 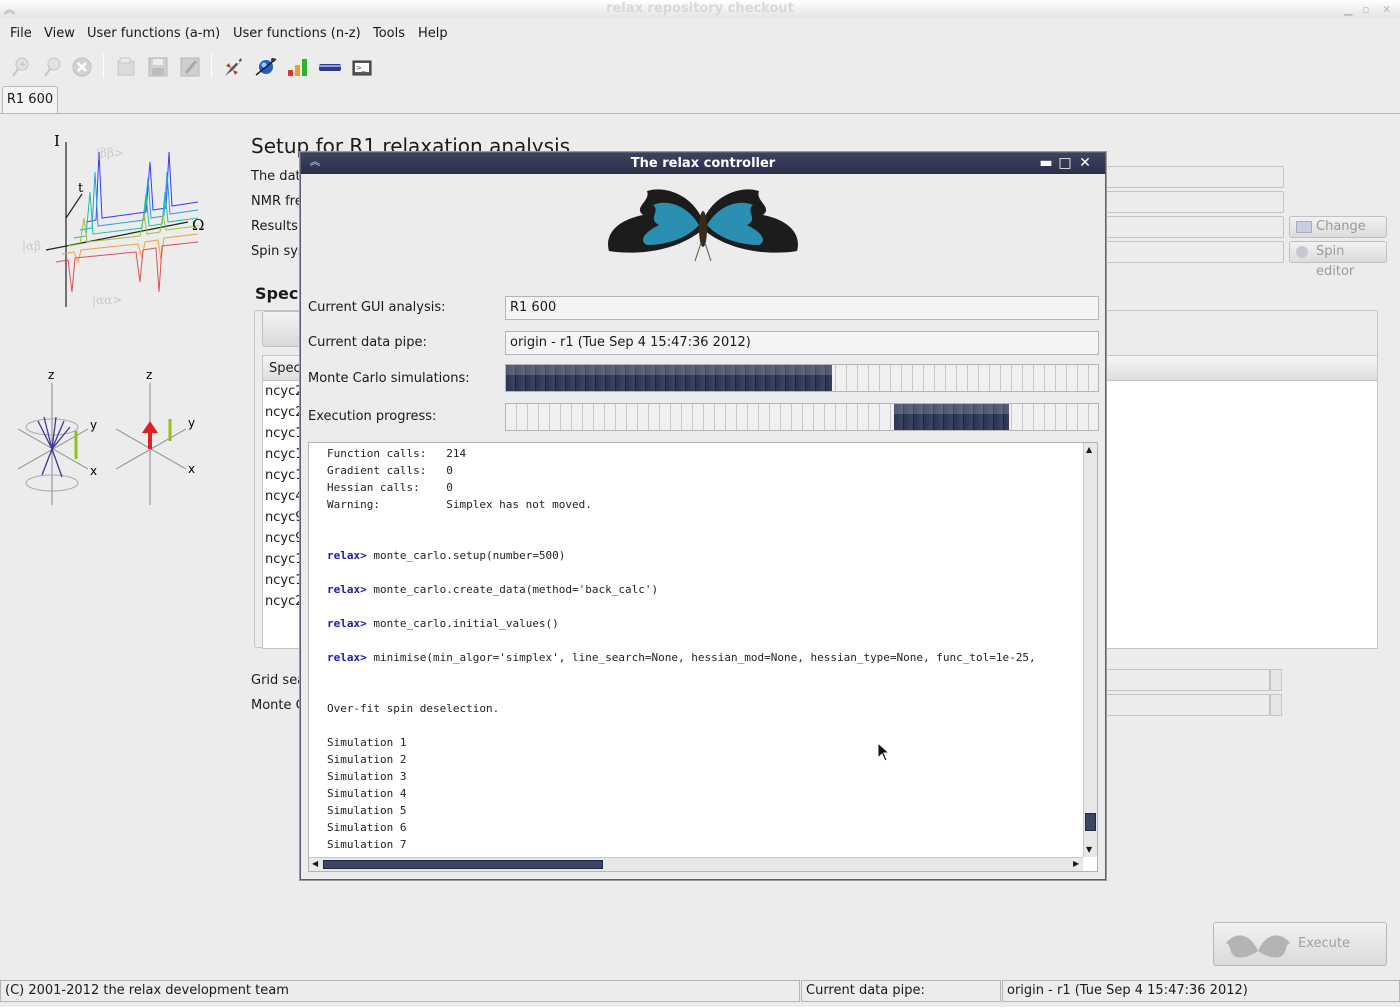 What do you see at coordinates (110, 153) in the screenshot?
I see `state-bb-label: |ββ>` at bounding box center [110, 153].